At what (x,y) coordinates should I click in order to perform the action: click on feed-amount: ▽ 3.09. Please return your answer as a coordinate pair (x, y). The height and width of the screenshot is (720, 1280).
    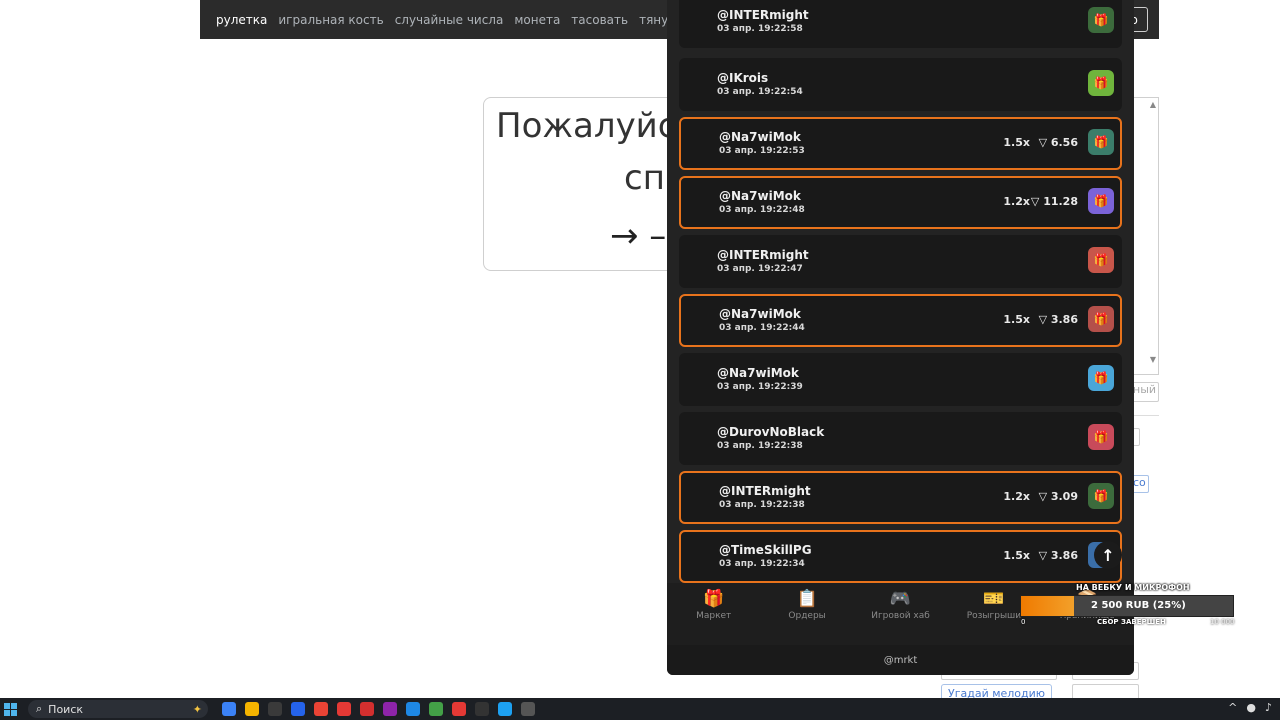
    Looking at the image, I should click on (1058, 496).